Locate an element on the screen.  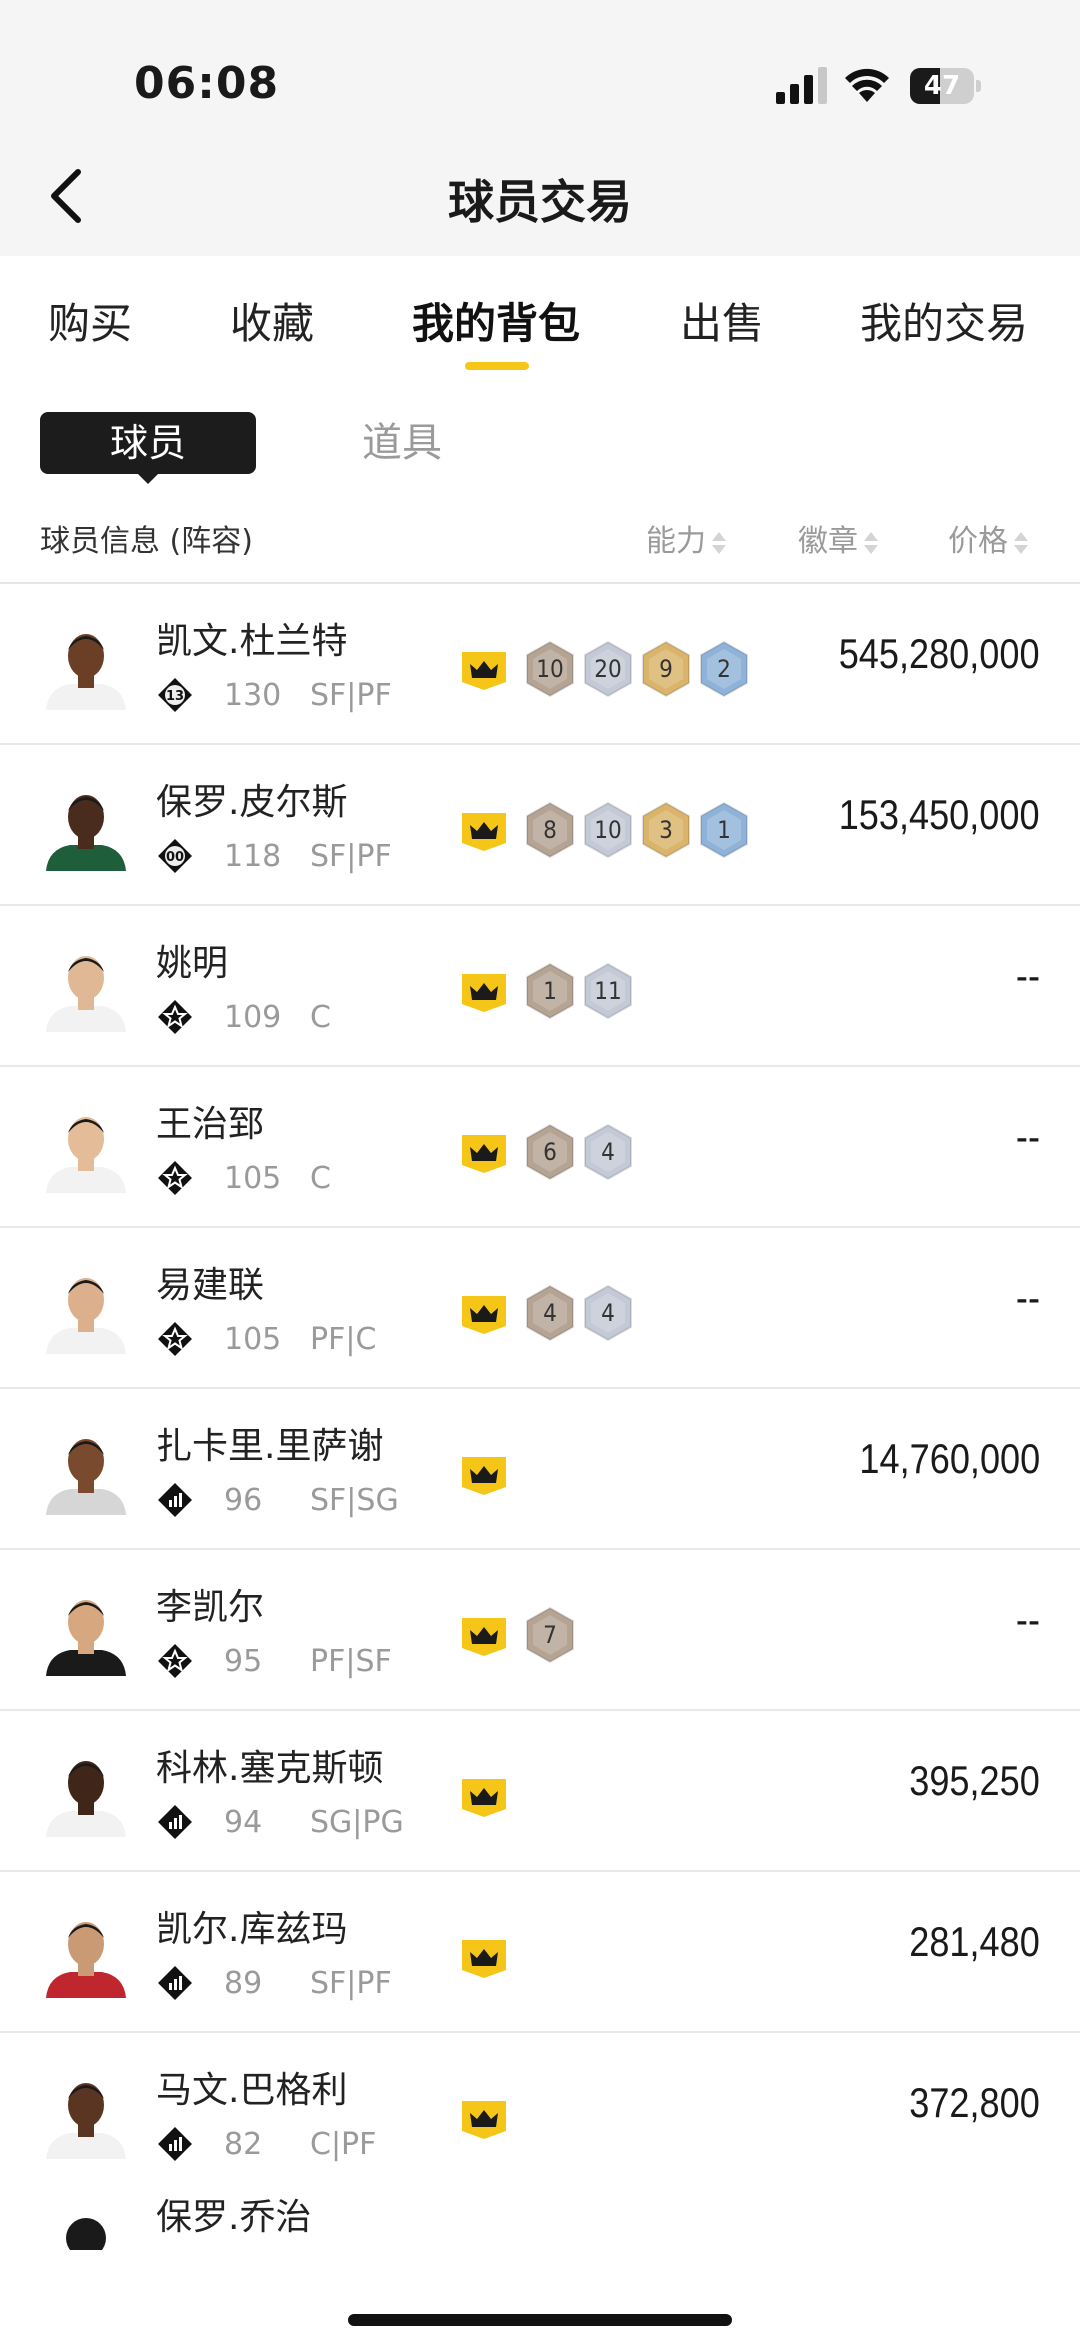
list-item: 马文.巴格利 82 C|PF 372,800 is located at coordinates (540, 2113).